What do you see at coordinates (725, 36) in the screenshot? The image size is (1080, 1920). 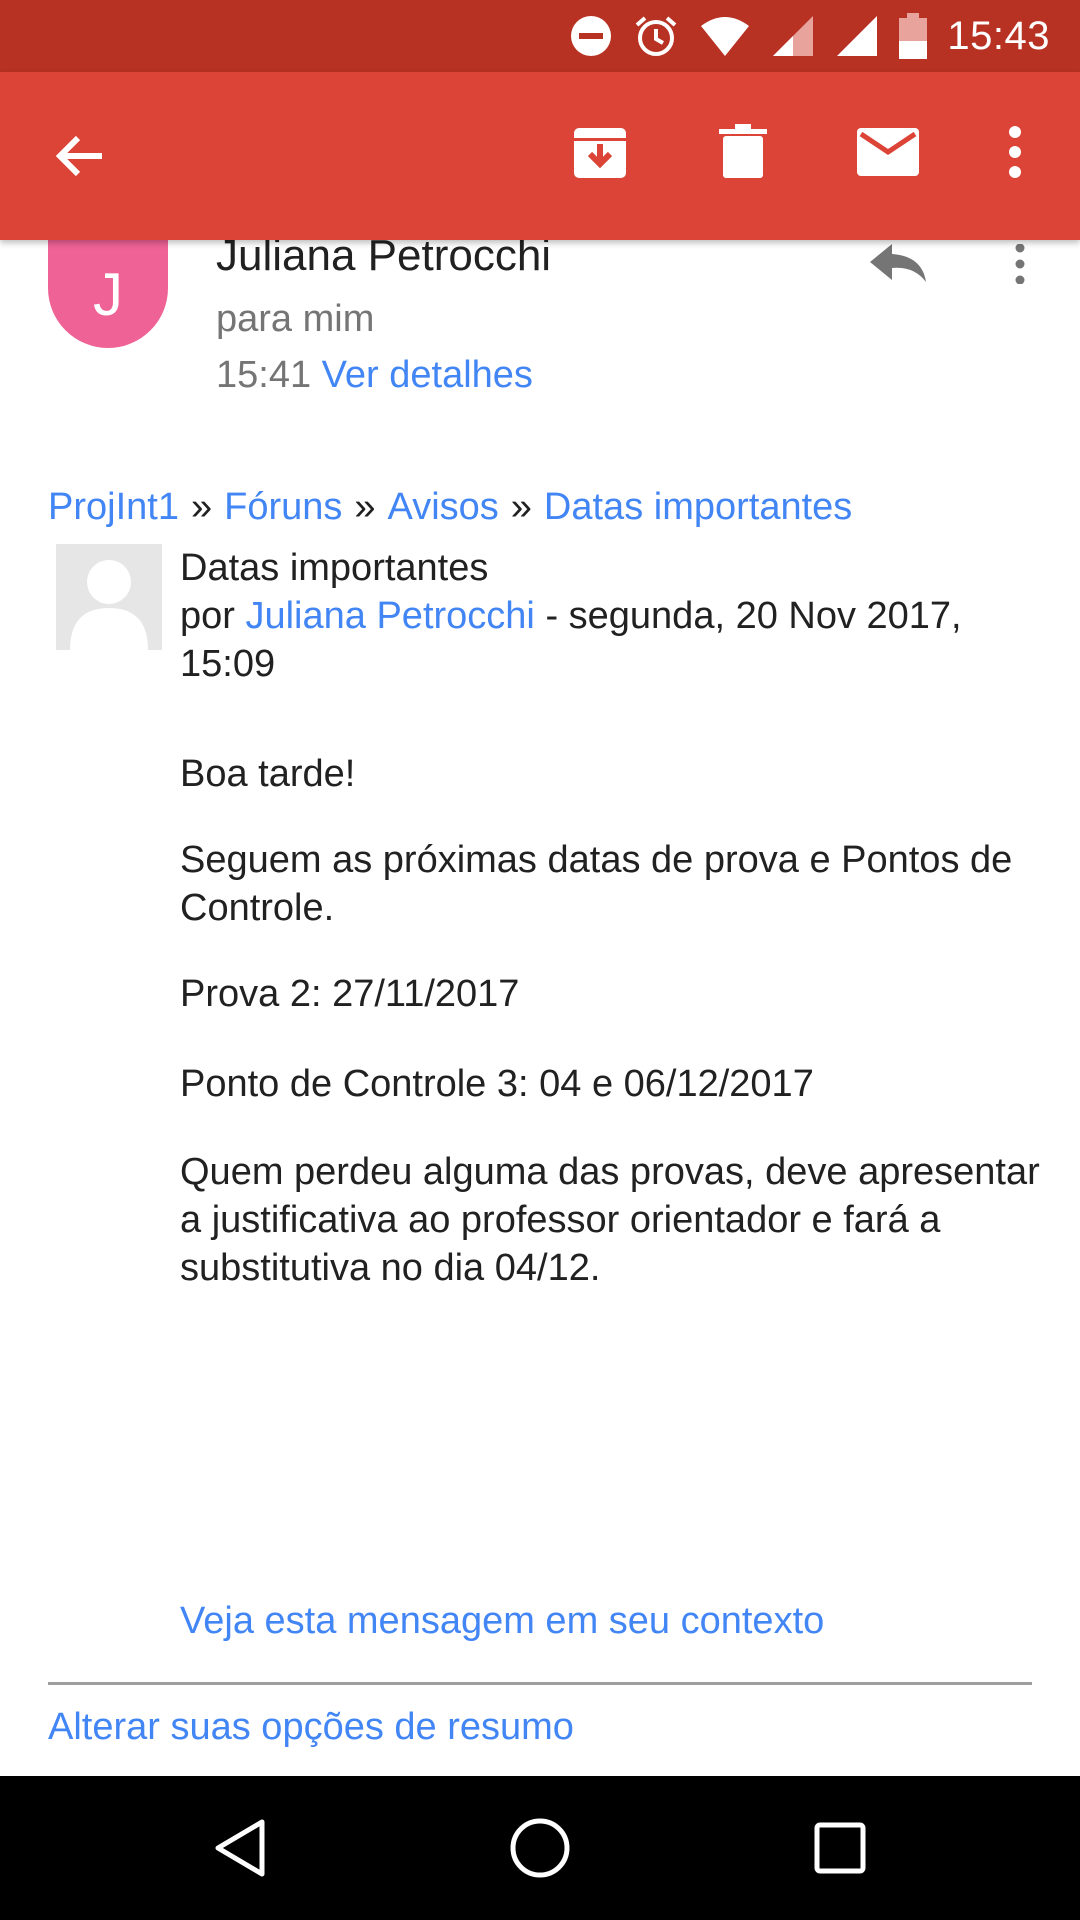 I see `wifi-icon` at bounding box center [725, 36].